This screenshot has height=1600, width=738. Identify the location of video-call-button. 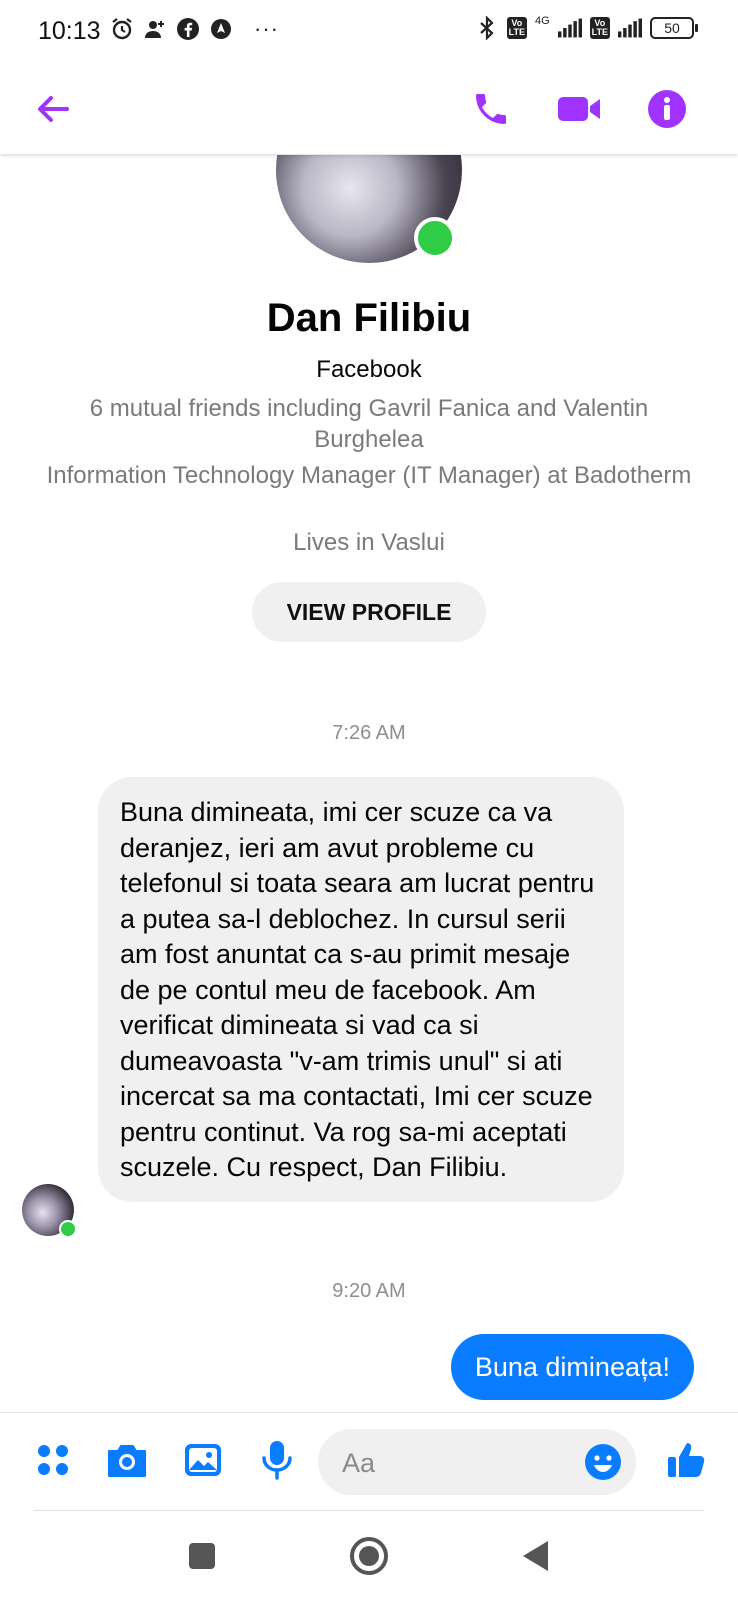
(579, 109).